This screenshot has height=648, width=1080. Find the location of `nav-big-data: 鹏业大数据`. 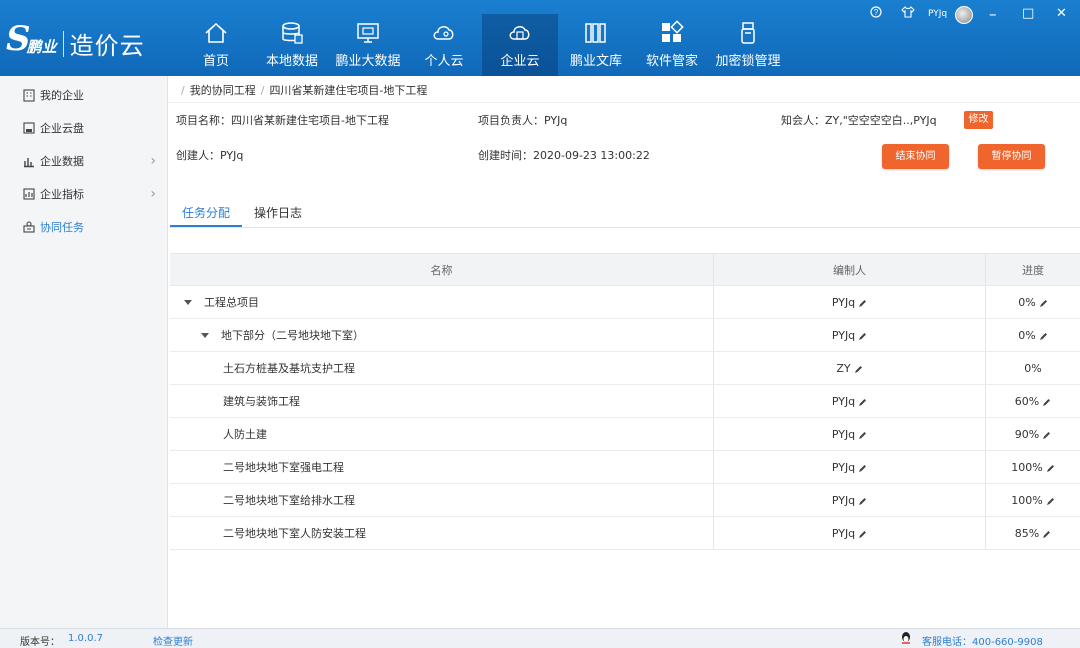

nav-big-data: 鹏业大数据 is located at coordinates (368, 45).